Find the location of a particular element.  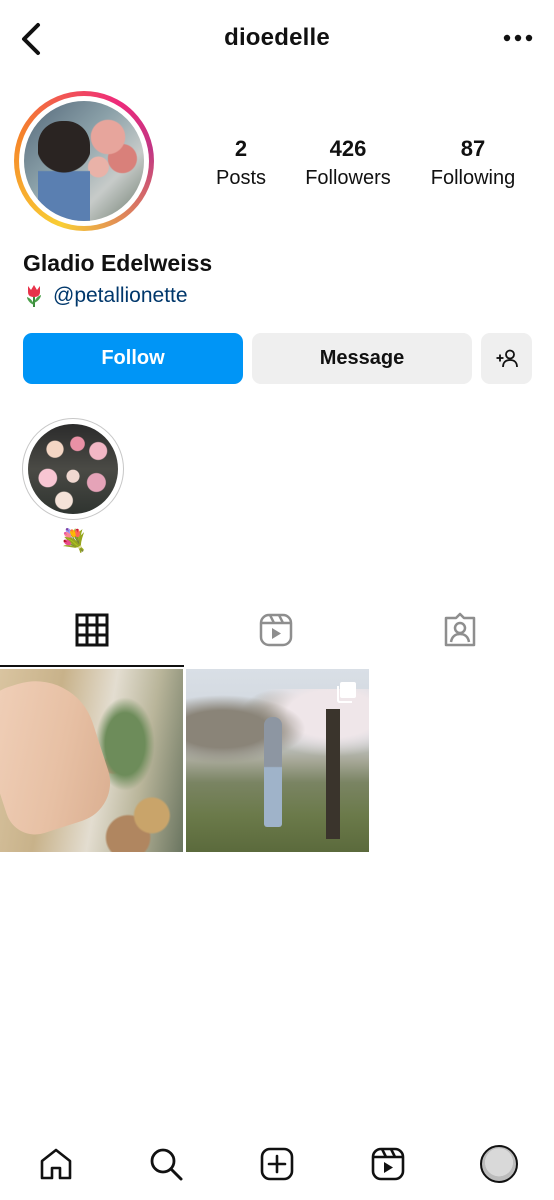

nav-profile is located at coordinates (499, 1164).